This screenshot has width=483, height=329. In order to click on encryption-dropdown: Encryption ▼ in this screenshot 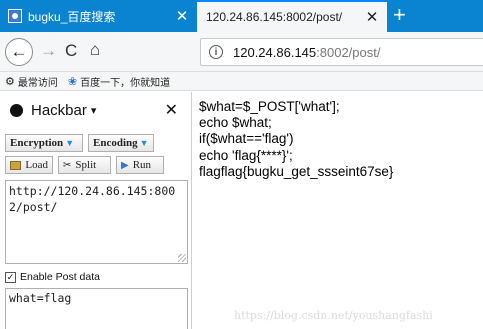, I will do `click(44, 143)`.